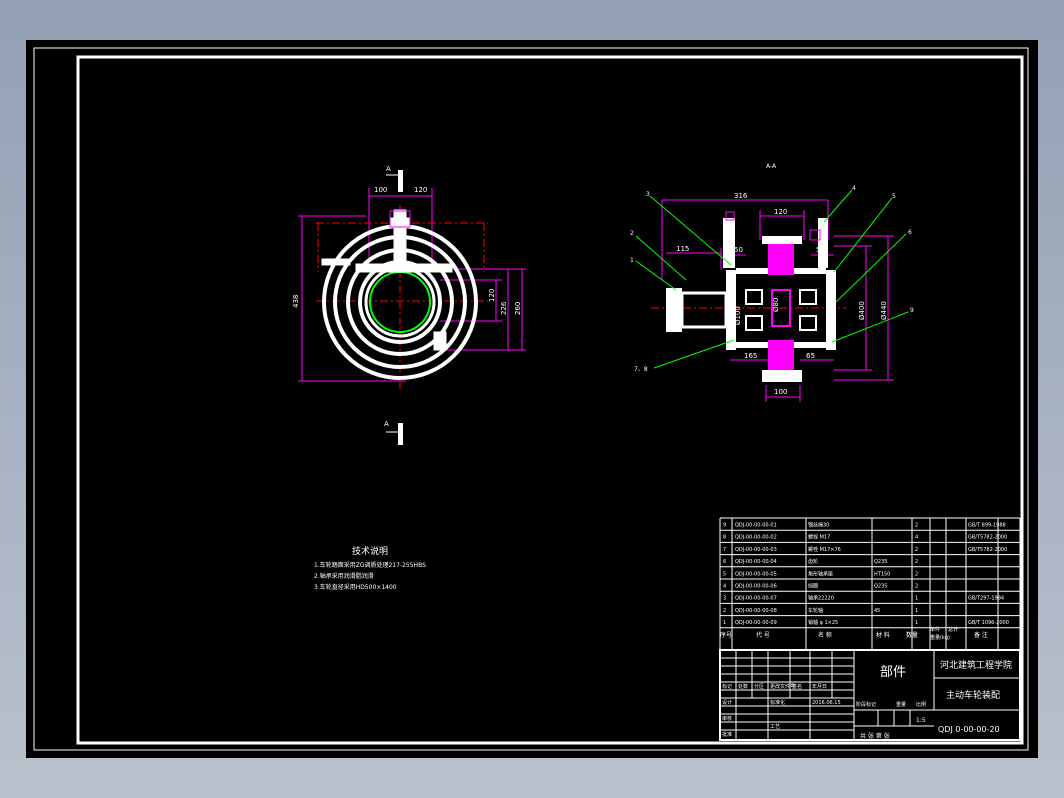 This screenshot has height=798, width=1064. Describe the element at coordinates (756, 550) in the screenshot. I see `bom-cell: QDJ-00-00-00-03` at that location.